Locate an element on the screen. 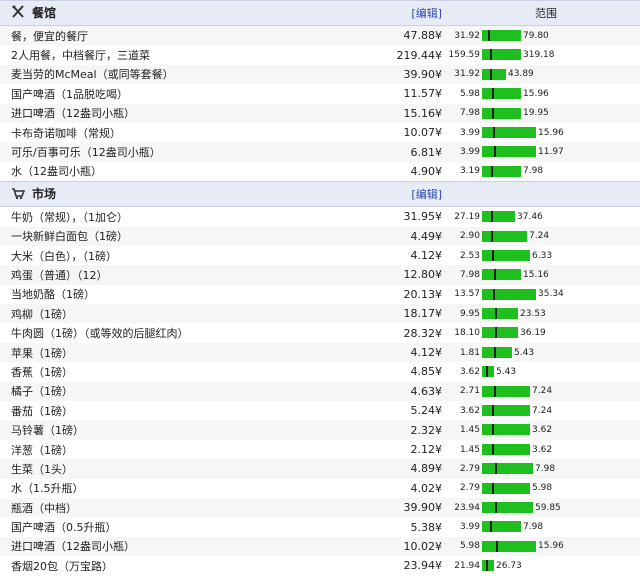 This screenshot has height=582, width=640. price-range: 2.79 5.98 is located at coordinates (543, 488).